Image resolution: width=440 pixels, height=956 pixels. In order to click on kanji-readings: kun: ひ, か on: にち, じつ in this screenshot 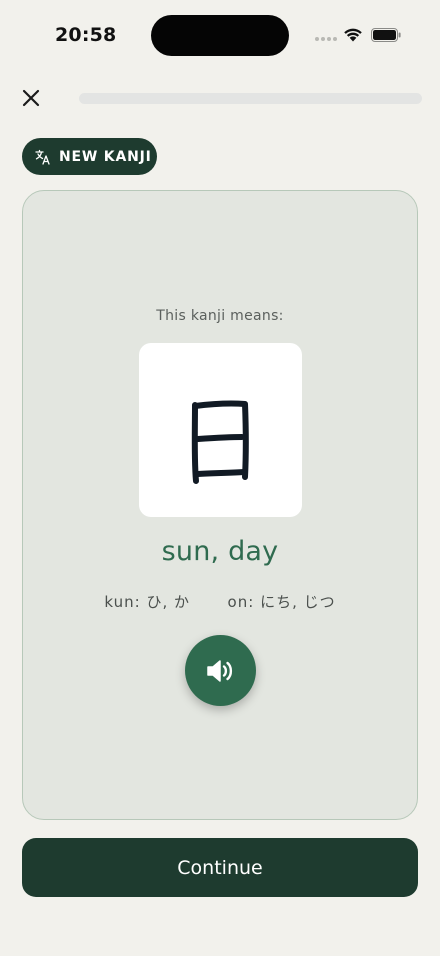, I will do `click(220, 601)`.